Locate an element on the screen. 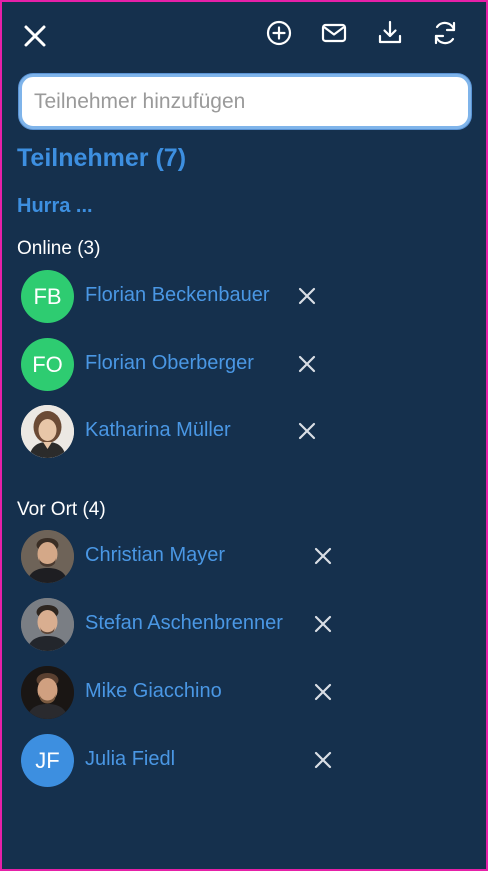 This screenshot has height=871, width=488. refresh-icon is located at coordinates (445, 33).